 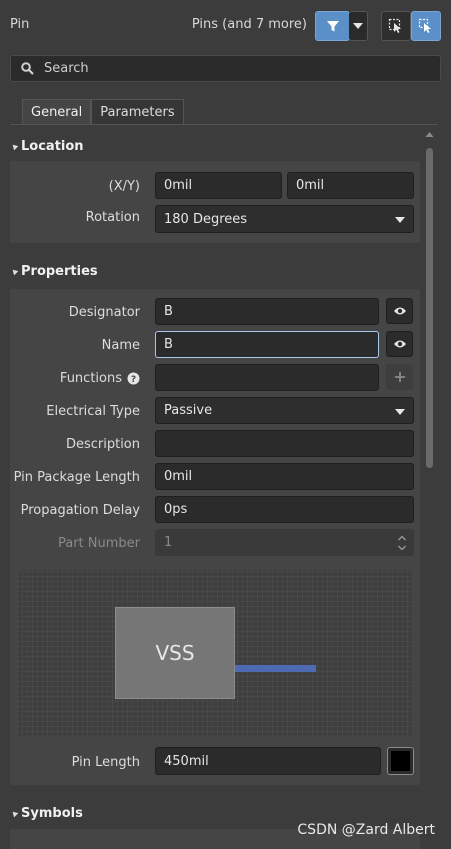 What do you see at coordinates (218, 185) in the screenshot?
I see `x-field: 0mil` at bounding box center [218, 185].